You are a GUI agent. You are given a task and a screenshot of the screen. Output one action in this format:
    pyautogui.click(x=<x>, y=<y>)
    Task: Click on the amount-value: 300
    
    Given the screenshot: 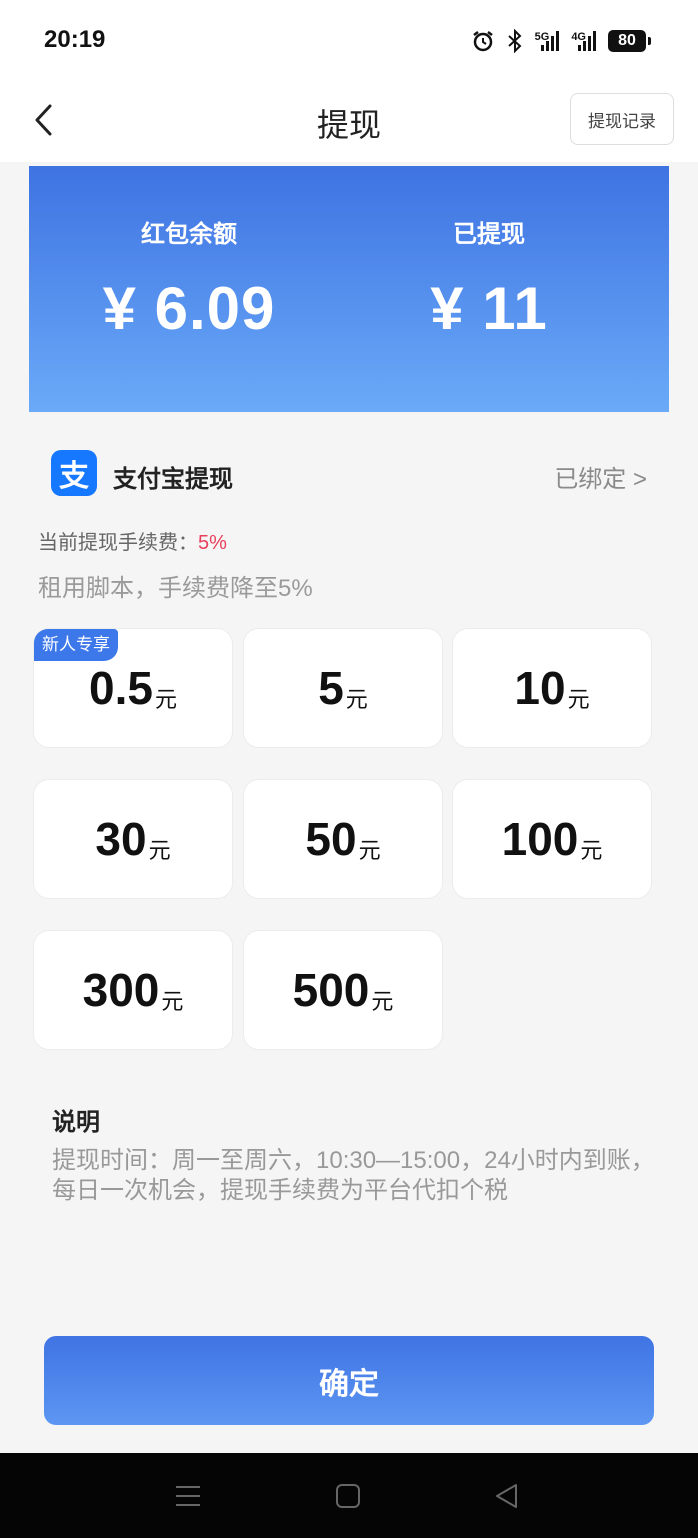 What is the action you would take?
    pyautogui.click(x=121, y=990)
    